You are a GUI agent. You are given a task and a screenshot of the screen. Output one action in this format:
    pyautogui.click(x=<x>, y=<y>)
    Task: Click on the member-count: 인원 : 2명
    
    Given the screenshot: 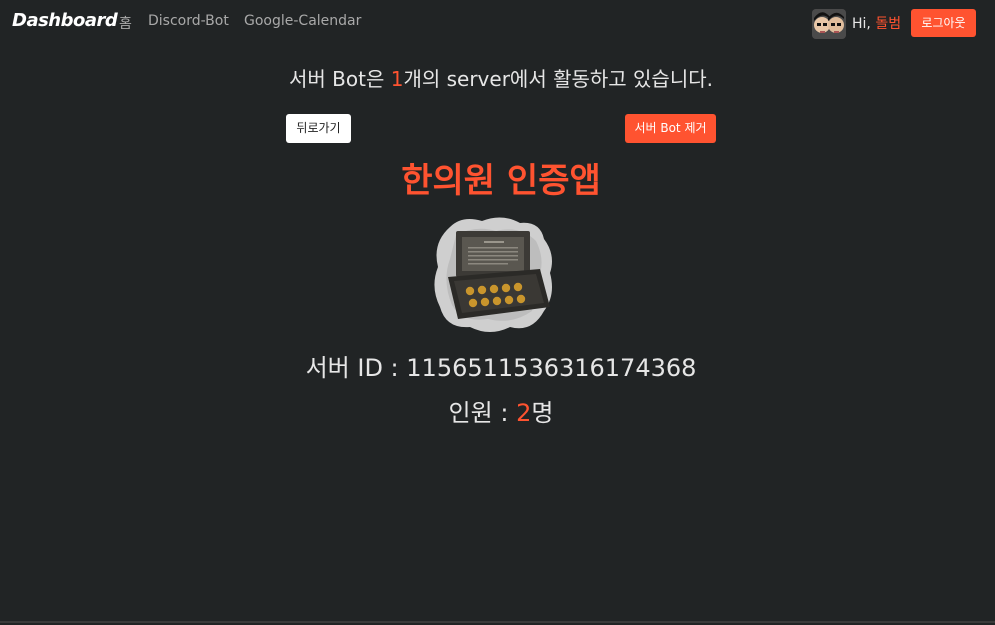 What is the action you would take?
    pyautogui.click(x=497, y=410)
    